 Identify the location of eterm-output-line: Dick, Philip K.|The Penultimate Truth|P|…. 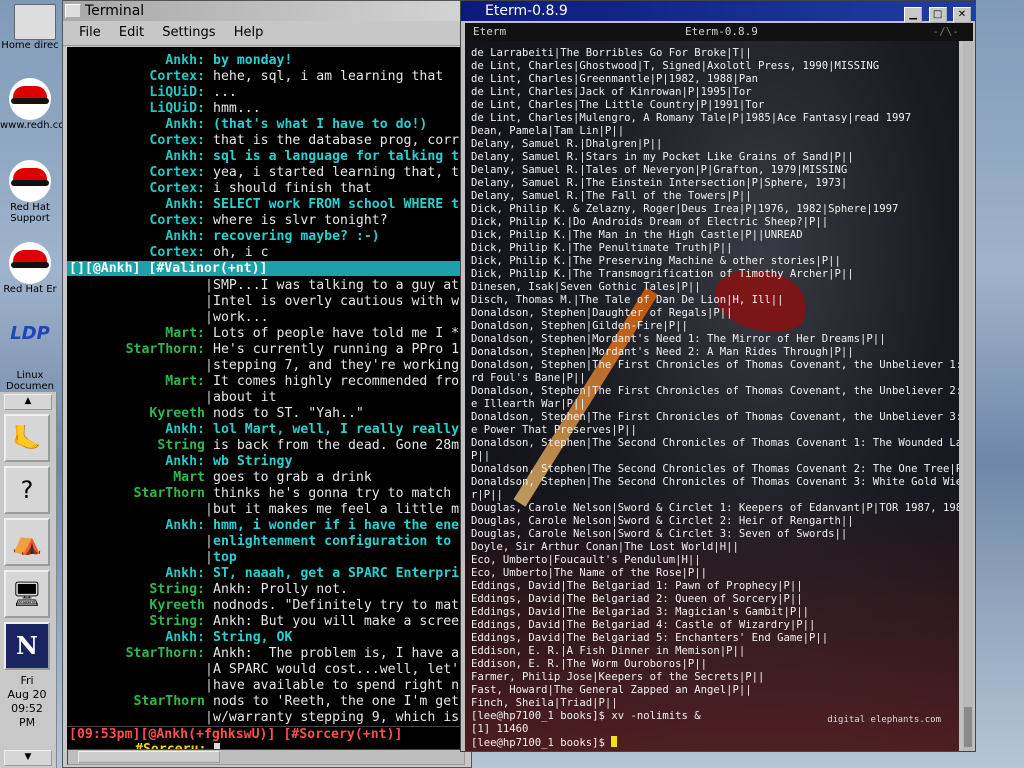
(602, 248).